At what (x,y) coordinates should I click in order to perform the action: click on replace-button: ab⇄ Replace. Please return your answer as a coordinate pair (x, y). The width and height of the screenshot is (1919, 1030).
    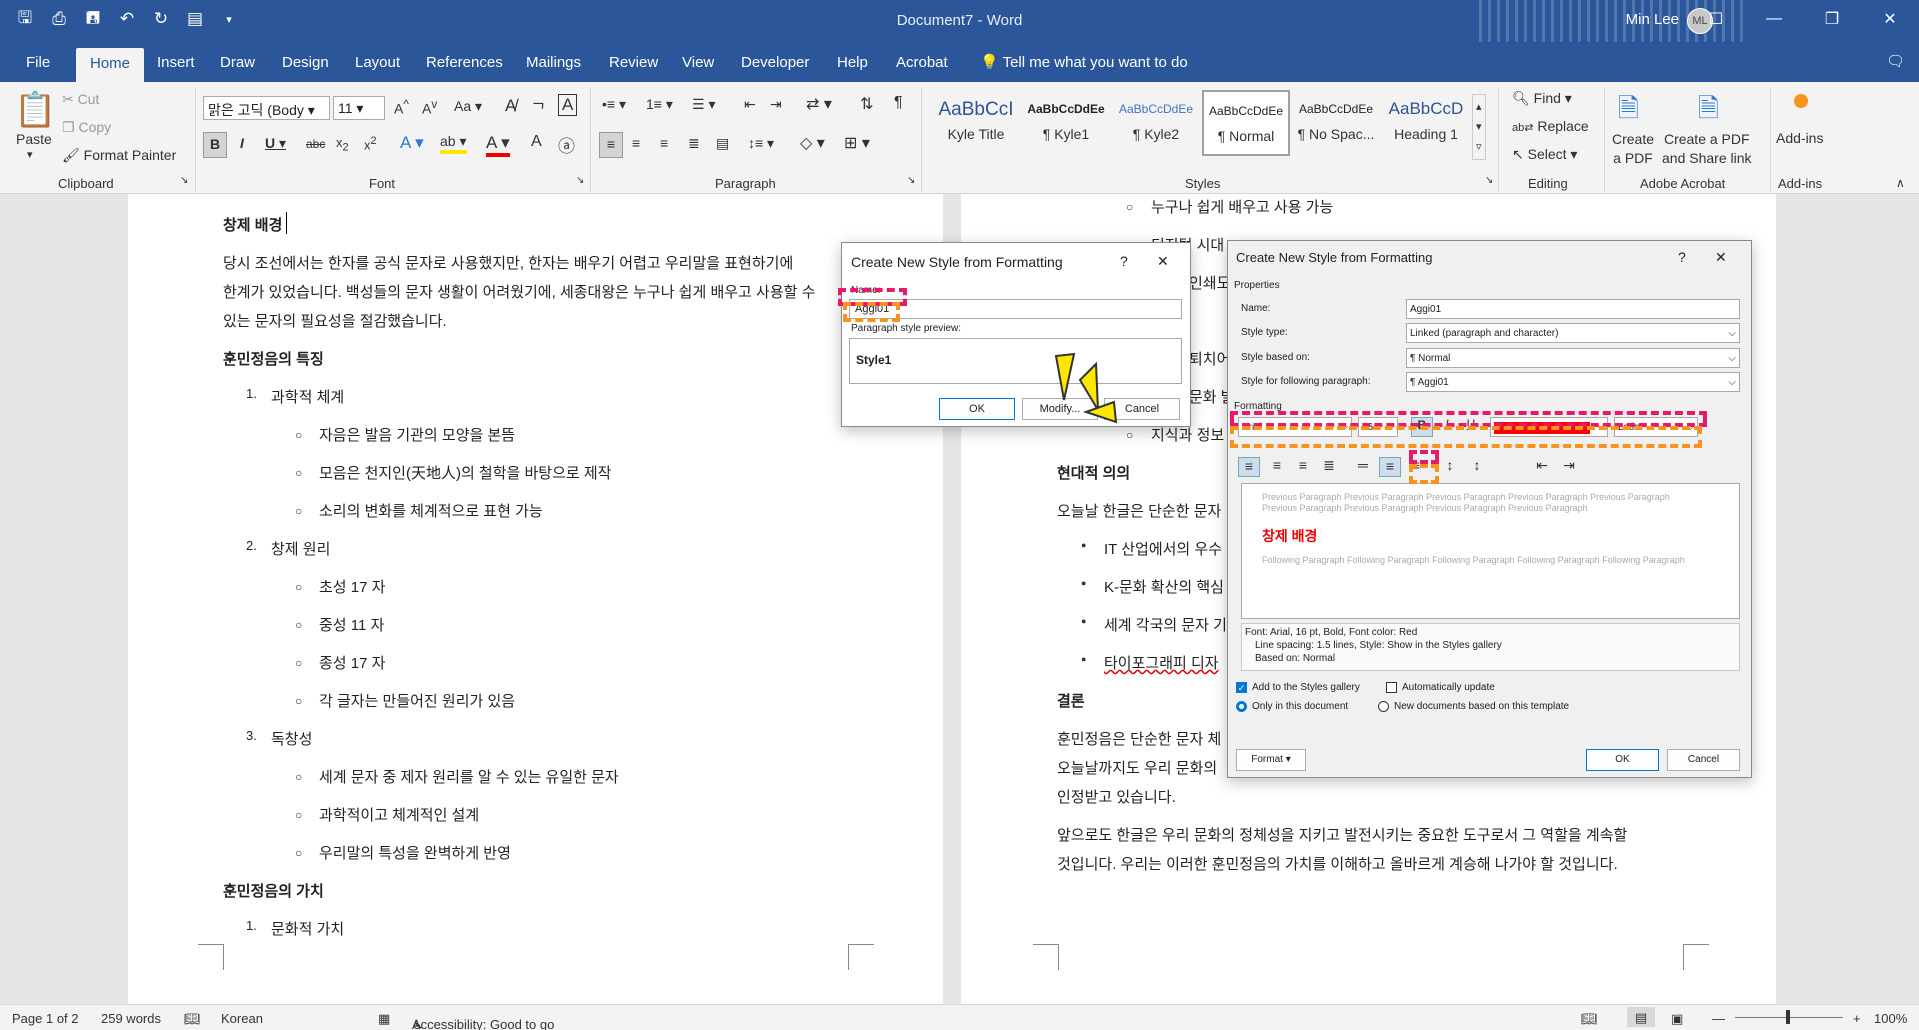
    Looking at the image, I should click on (1550, 126).